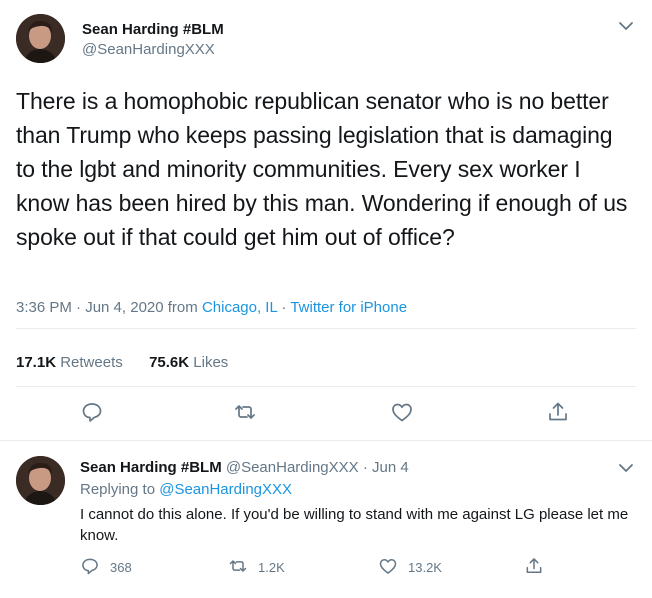 This screenshot has height=598, width=652. What do you see at coordinates (317, 467) in the screenshot?
I see `handle-date: @SeanHardingXXX · Jun 4` at bounding box center [317, 467].